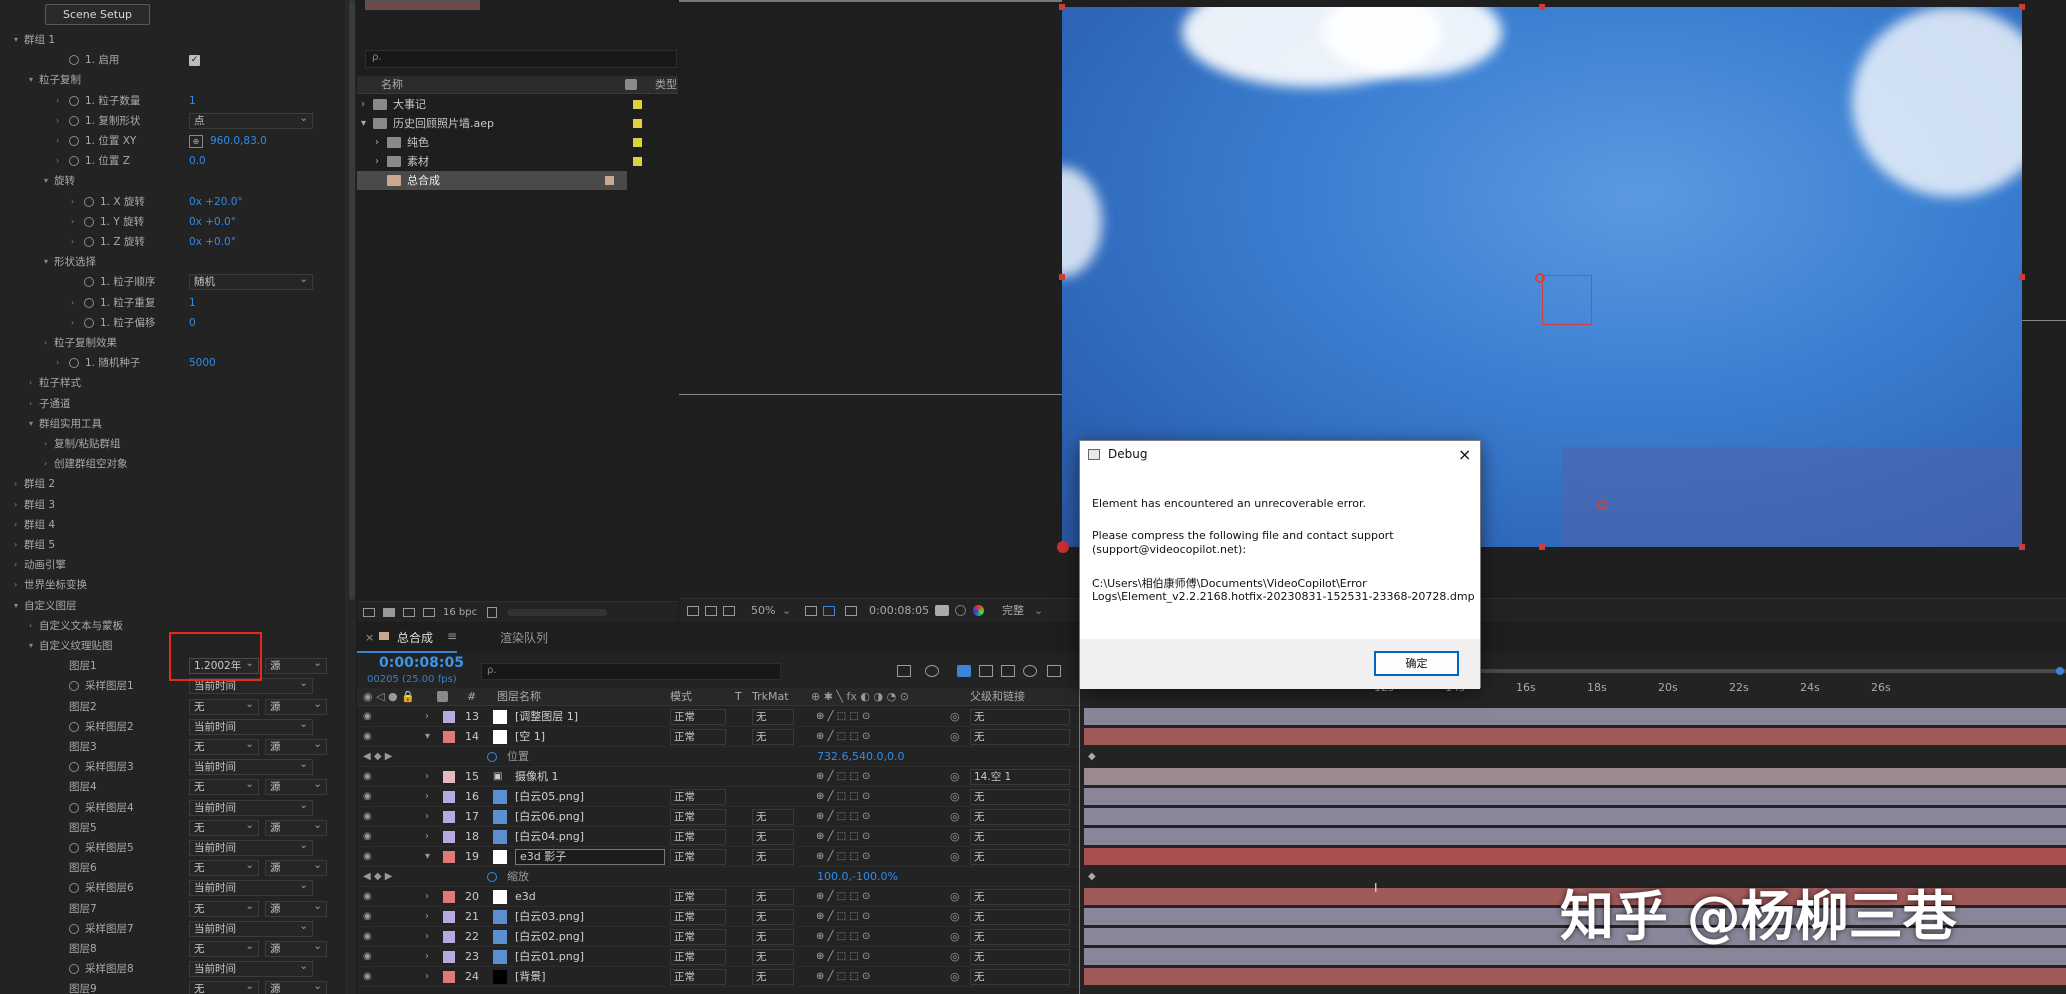 The height and width of the screenshot is (994, 2066). Describe the element at coordinates (517, 142) in the screenshot. I see `project-item: › 纯色` at that location.